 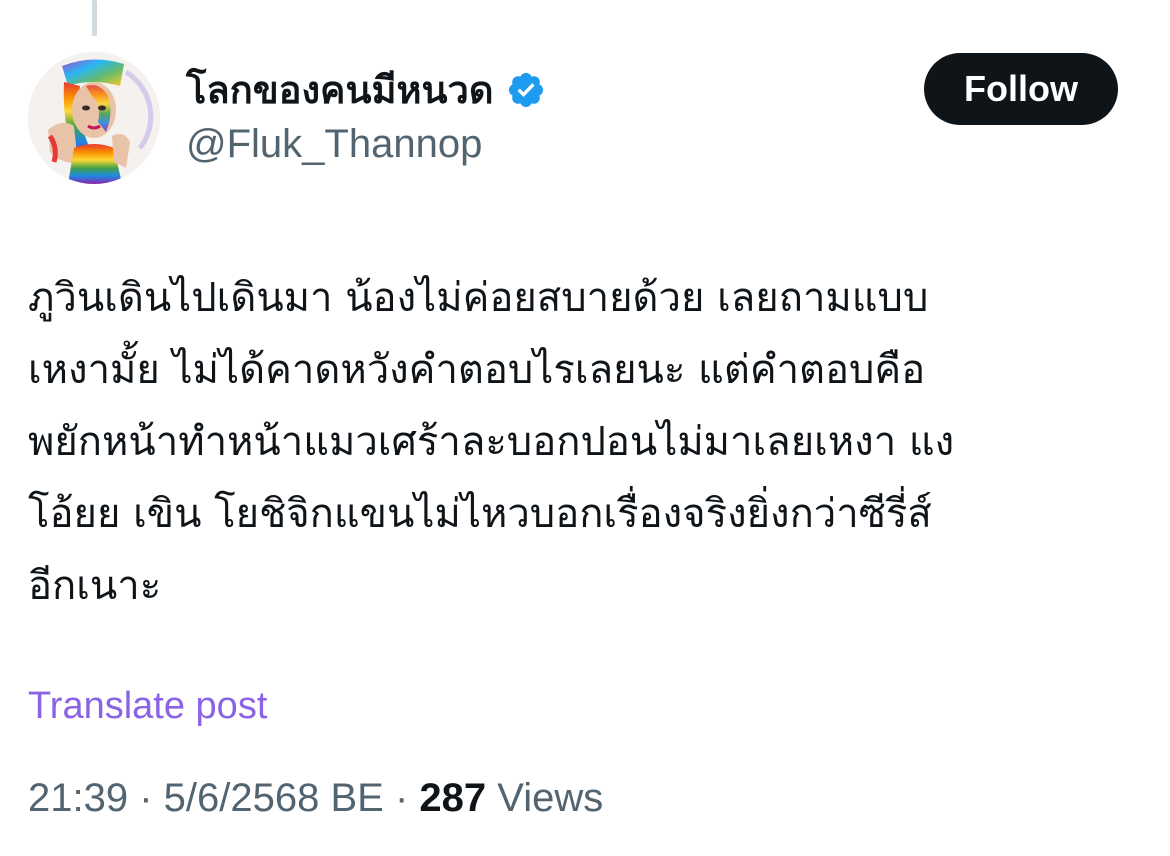 I want to click on views-count: 287, so click(x=453, y=798).